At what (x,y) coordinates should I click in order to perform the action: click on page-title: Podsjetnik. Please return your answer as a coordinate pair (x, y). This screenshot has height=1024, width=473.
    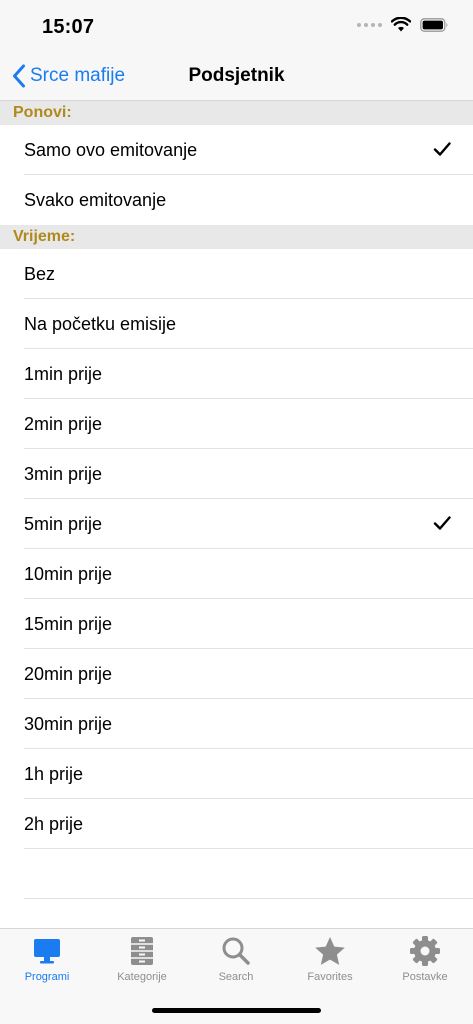
    Looking at the image, I should click on (236, 75).